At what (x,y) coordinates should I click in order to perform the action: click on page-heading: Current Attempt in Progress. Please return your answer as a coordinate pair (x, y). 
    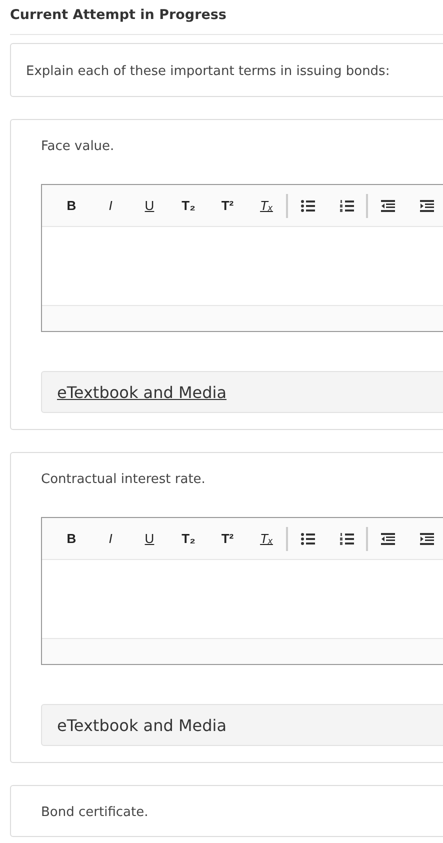
    Looking at the image, I should click on (226, 17).